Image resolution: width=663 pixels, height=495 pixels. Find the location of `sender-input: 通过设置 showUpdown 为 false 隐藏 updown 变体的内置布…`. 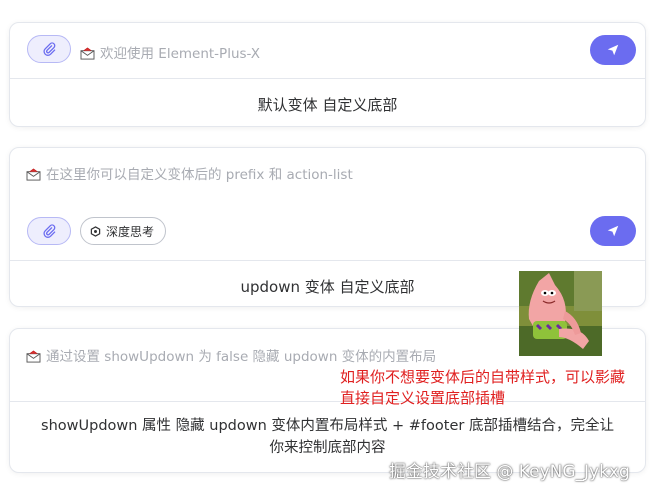

sender-input: 通过设置 showUpdown 为 false 隐藏 updown 变体的内置布… is located at coordinates (231, 355).